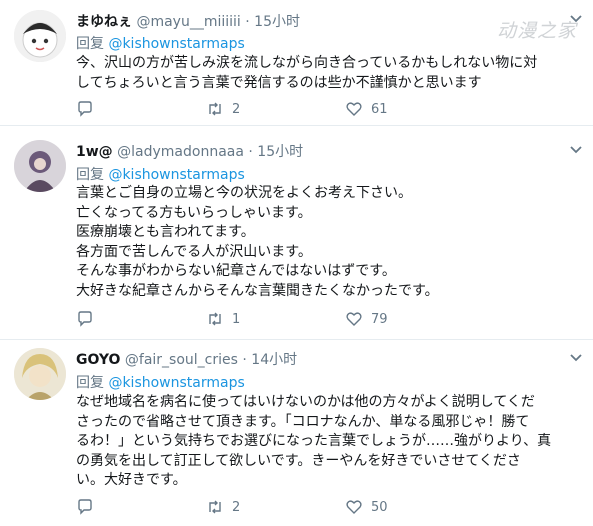 The image size is (593, 526). What do you see at coordinates (98, 360) in the screenshot?
I see `display-name: GOYO` at bounding box center [98, 360].